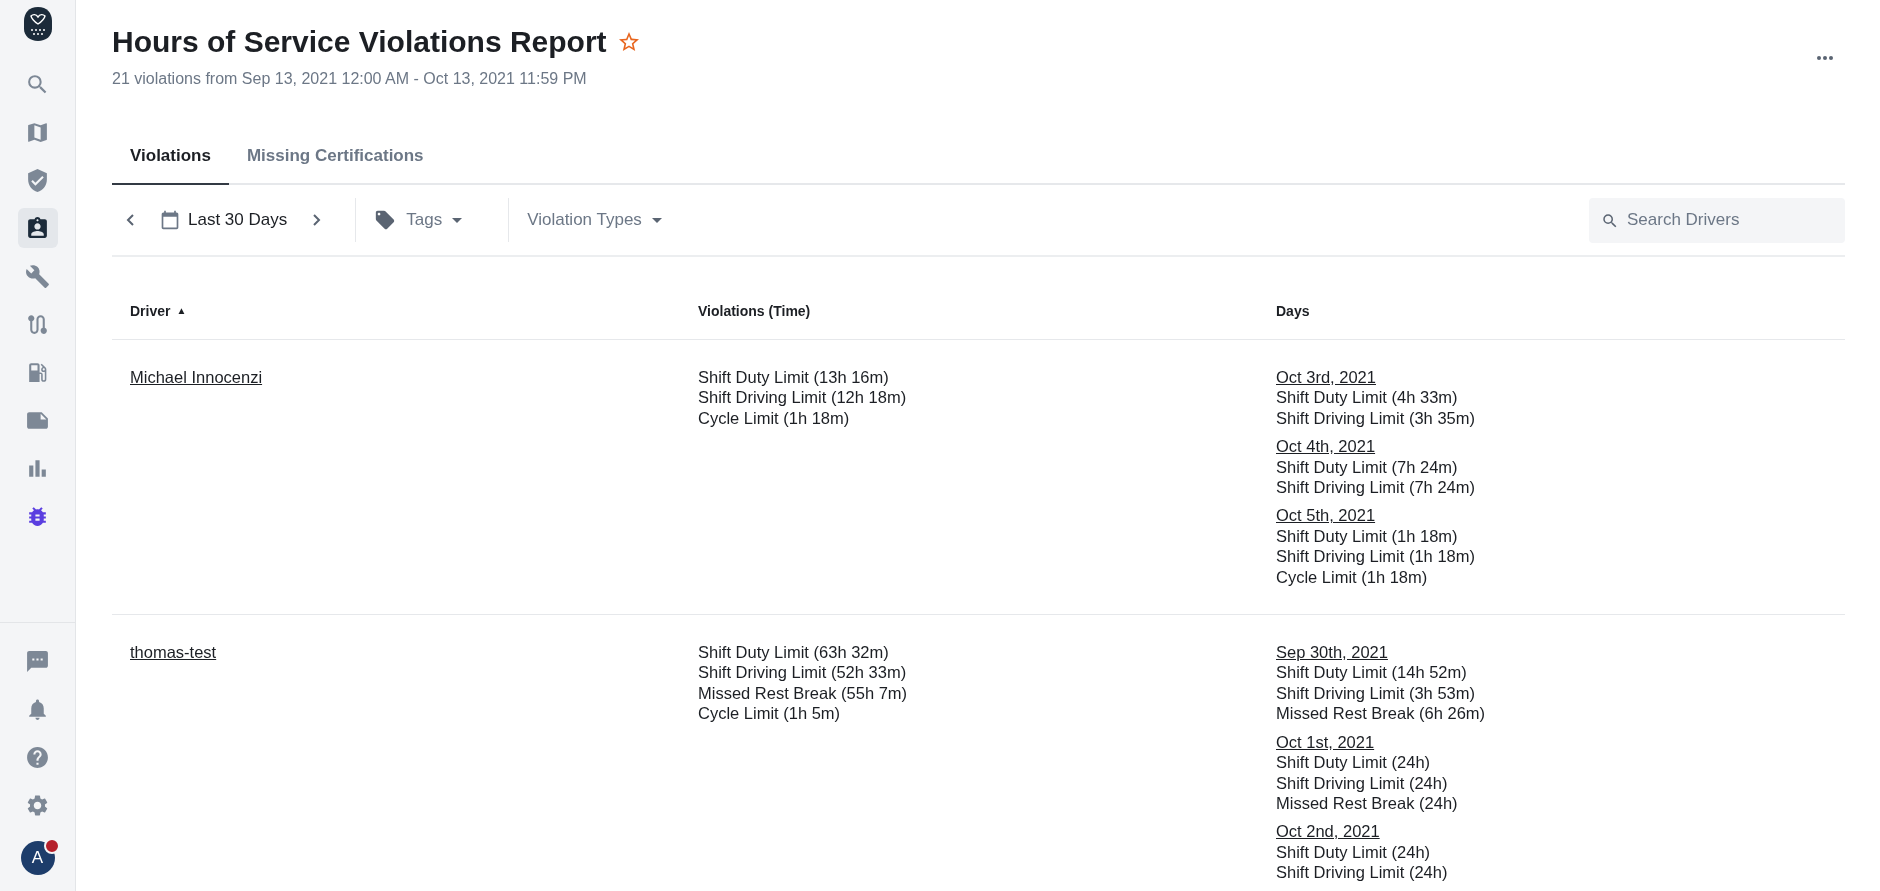 This screenshot has width=1880, height=891. What do you see at coordinates (1551, 298) in the screenshot?
I see `column-header: Days` at bounding box center [1551, 298].